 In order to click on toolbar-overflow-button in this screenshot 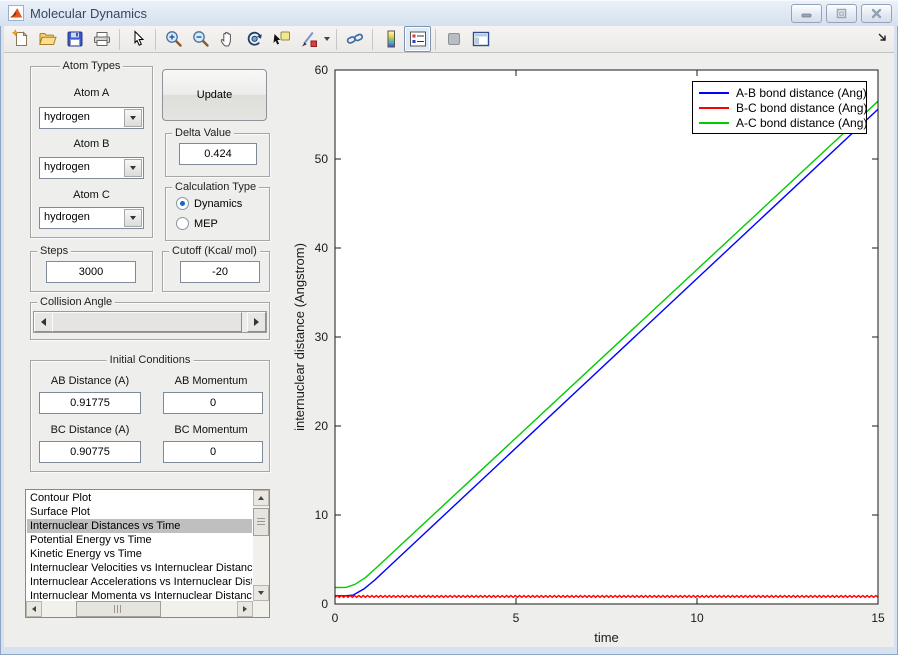, I will do `click(882, 39)`.